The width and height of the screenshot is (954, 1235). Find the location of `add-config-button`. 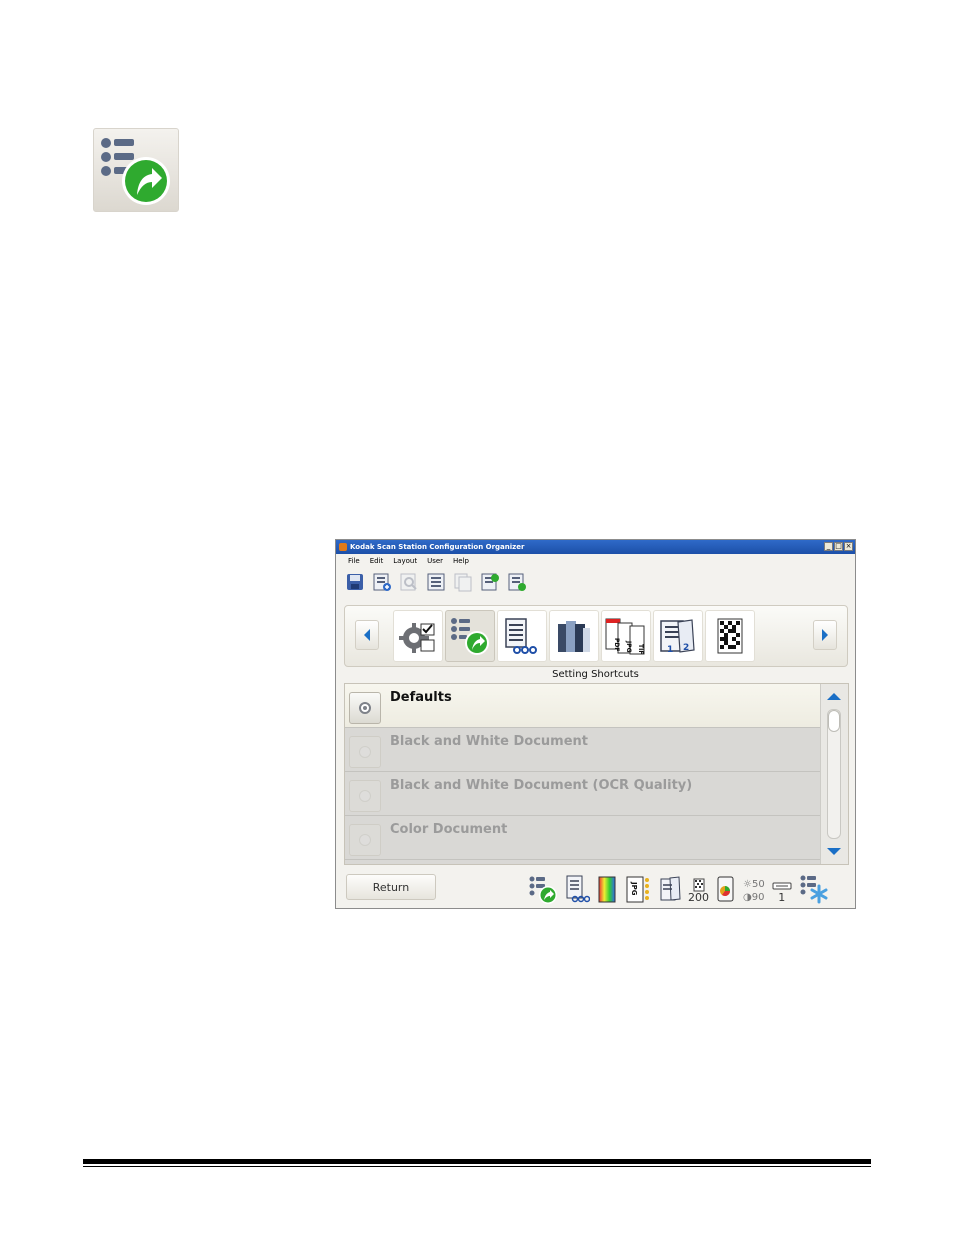

add-config-button is located at coordinates (382, 582).